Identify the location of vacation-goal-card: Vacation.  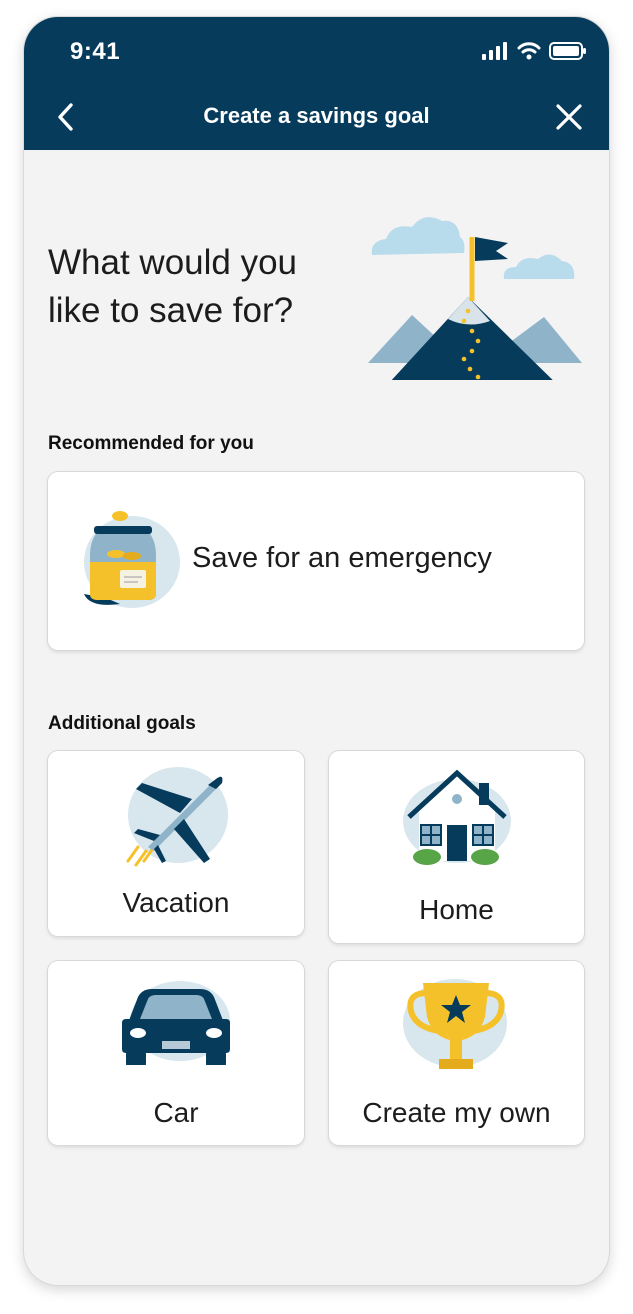
(176, 843).